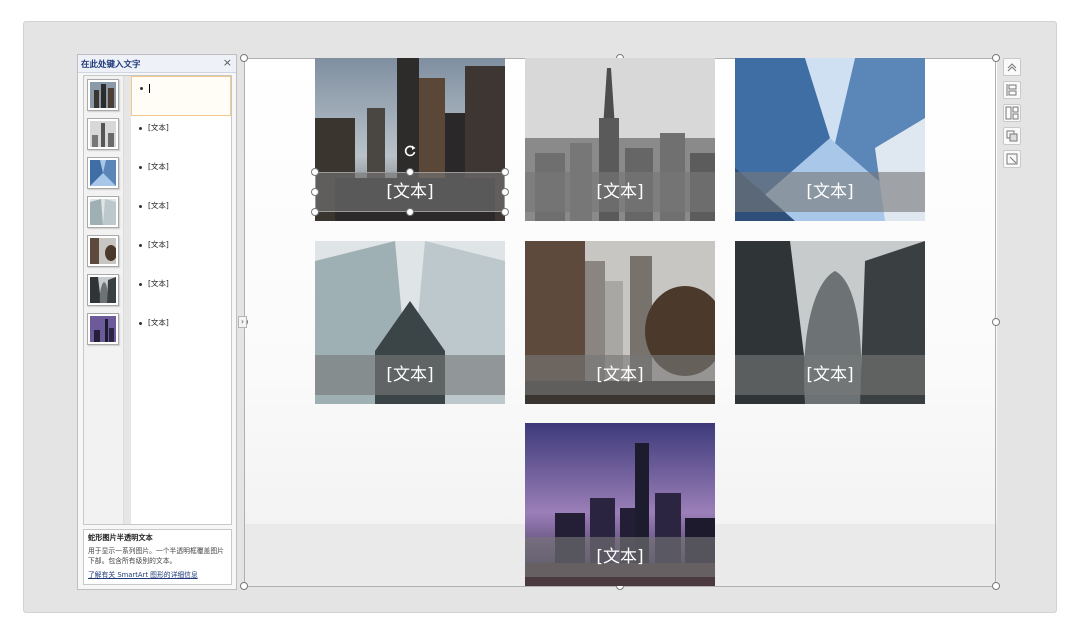  Describe the element at coordinates (996, 586) in the screenshot. I see `frame-handle-br` at that location.